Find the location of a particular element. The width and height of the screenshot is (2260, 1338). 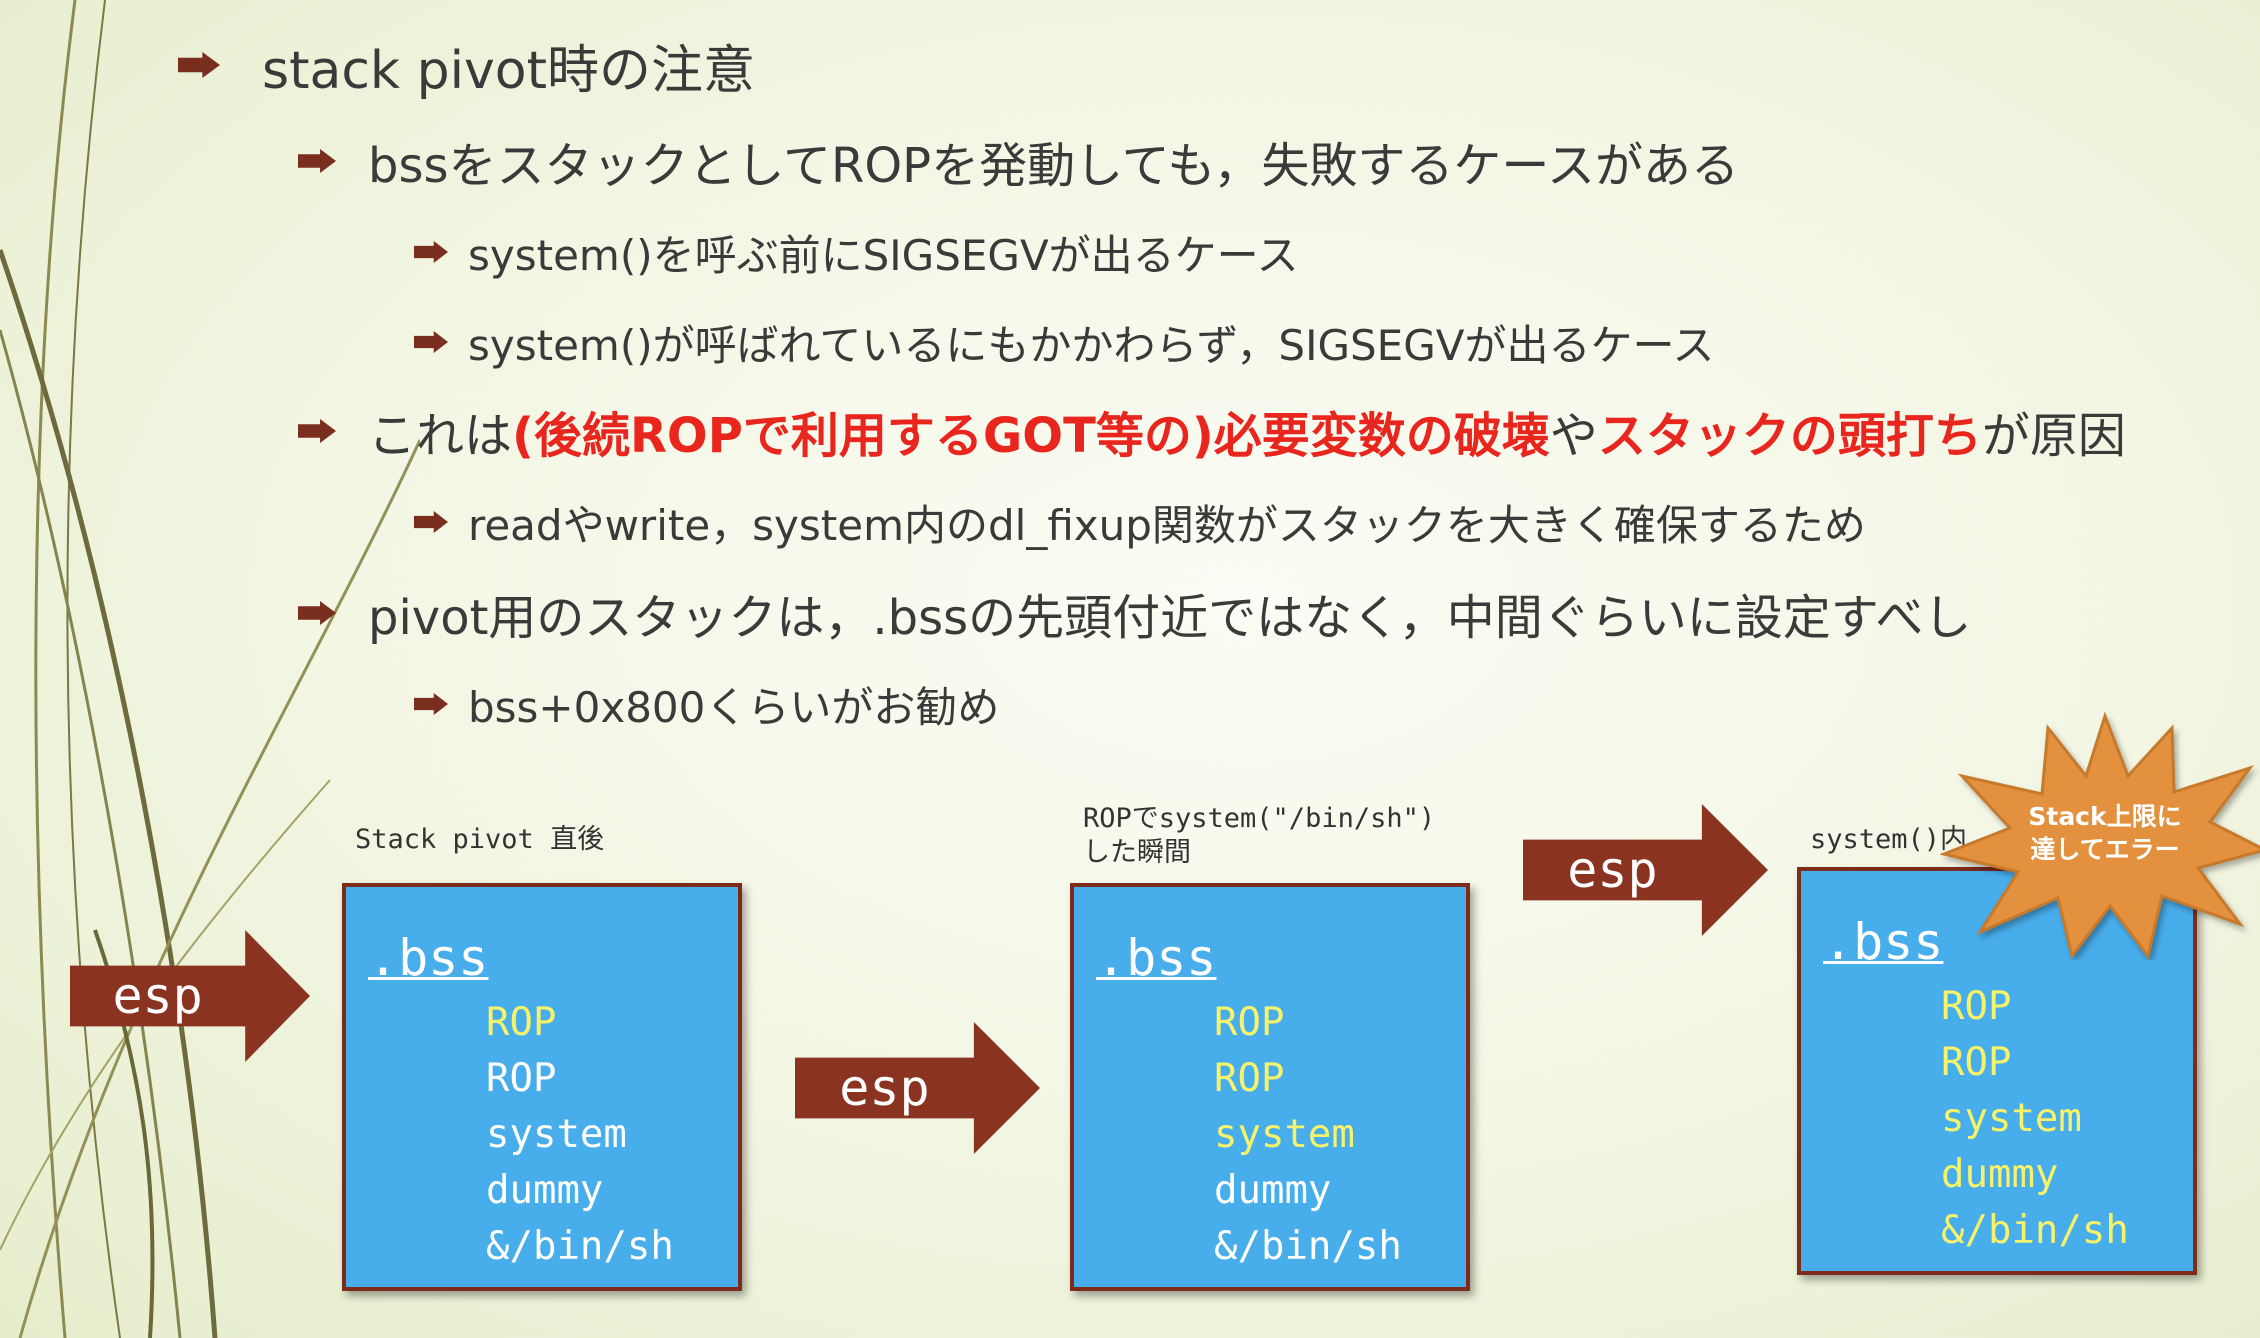

bullet-level2-cause: これは(後続ROPで利用するGOT等の)必要変数の破壊やスタックの頭打ちが原因 is located at coordinates (1212, 431).